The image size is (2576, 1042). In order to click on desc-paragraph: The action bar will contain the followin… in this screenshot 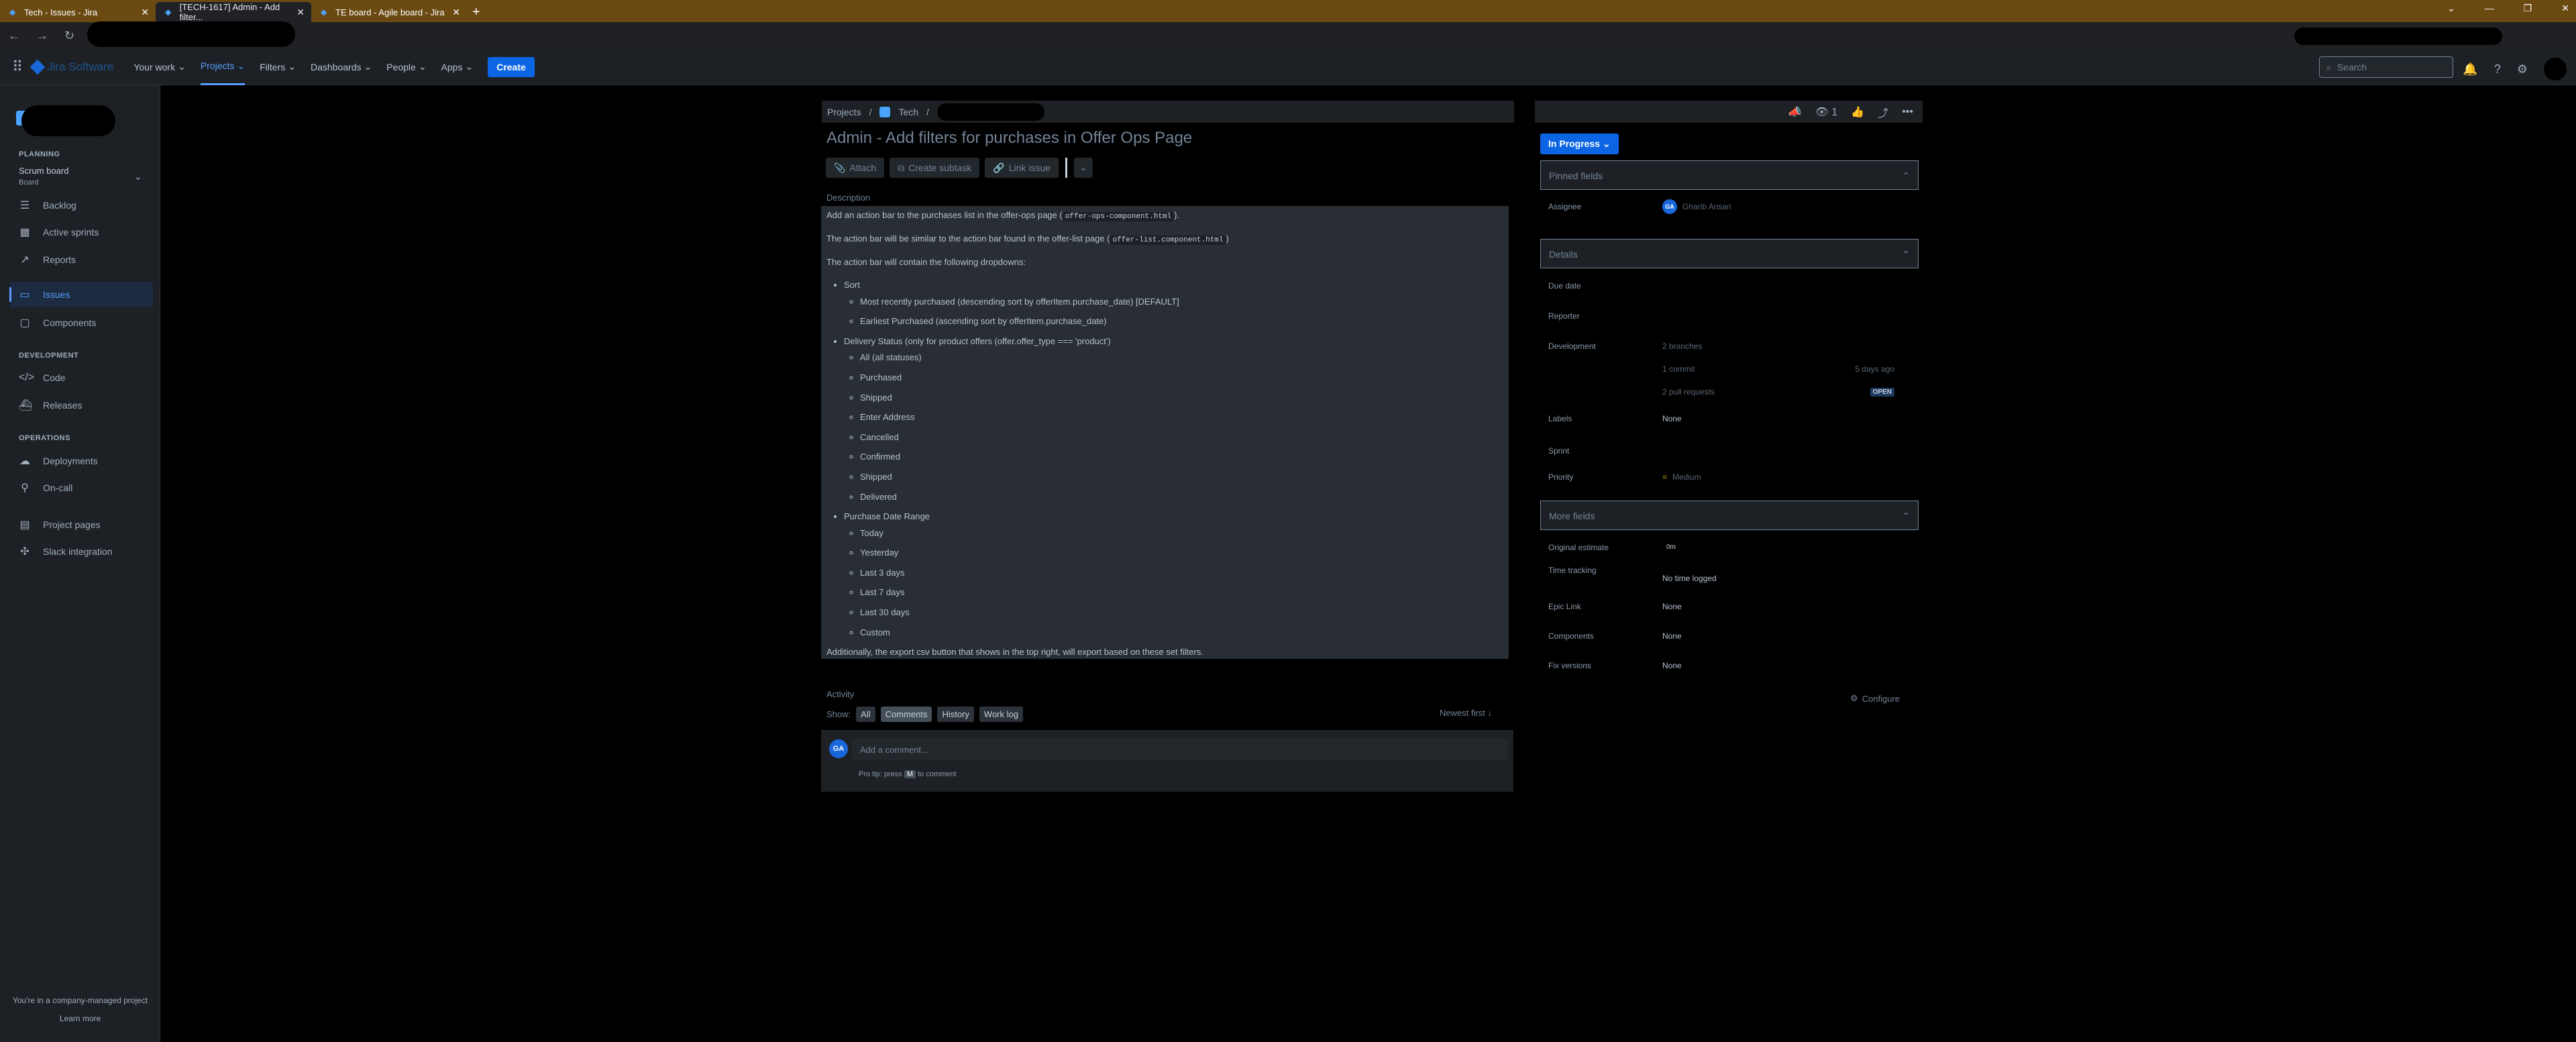, I will do `click(926, 262)`.